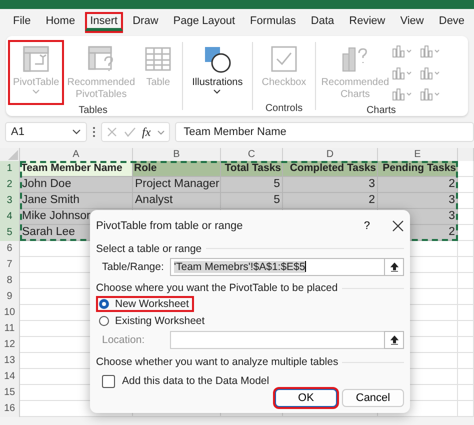  What do you see at coordinates (10, 233) in the screenshot?
I see `row-header: 5` at bounding box center [10, 233].